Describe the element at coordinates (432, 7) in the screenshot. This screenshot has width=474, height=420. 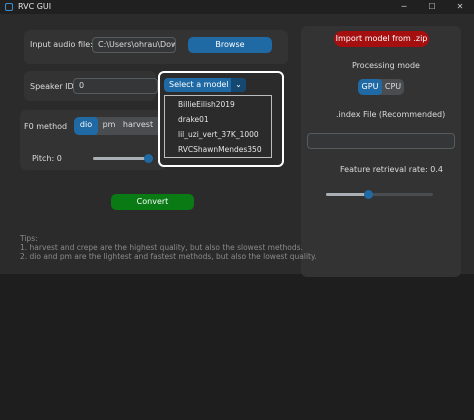
I see `maximize-button: ☐` at that location.